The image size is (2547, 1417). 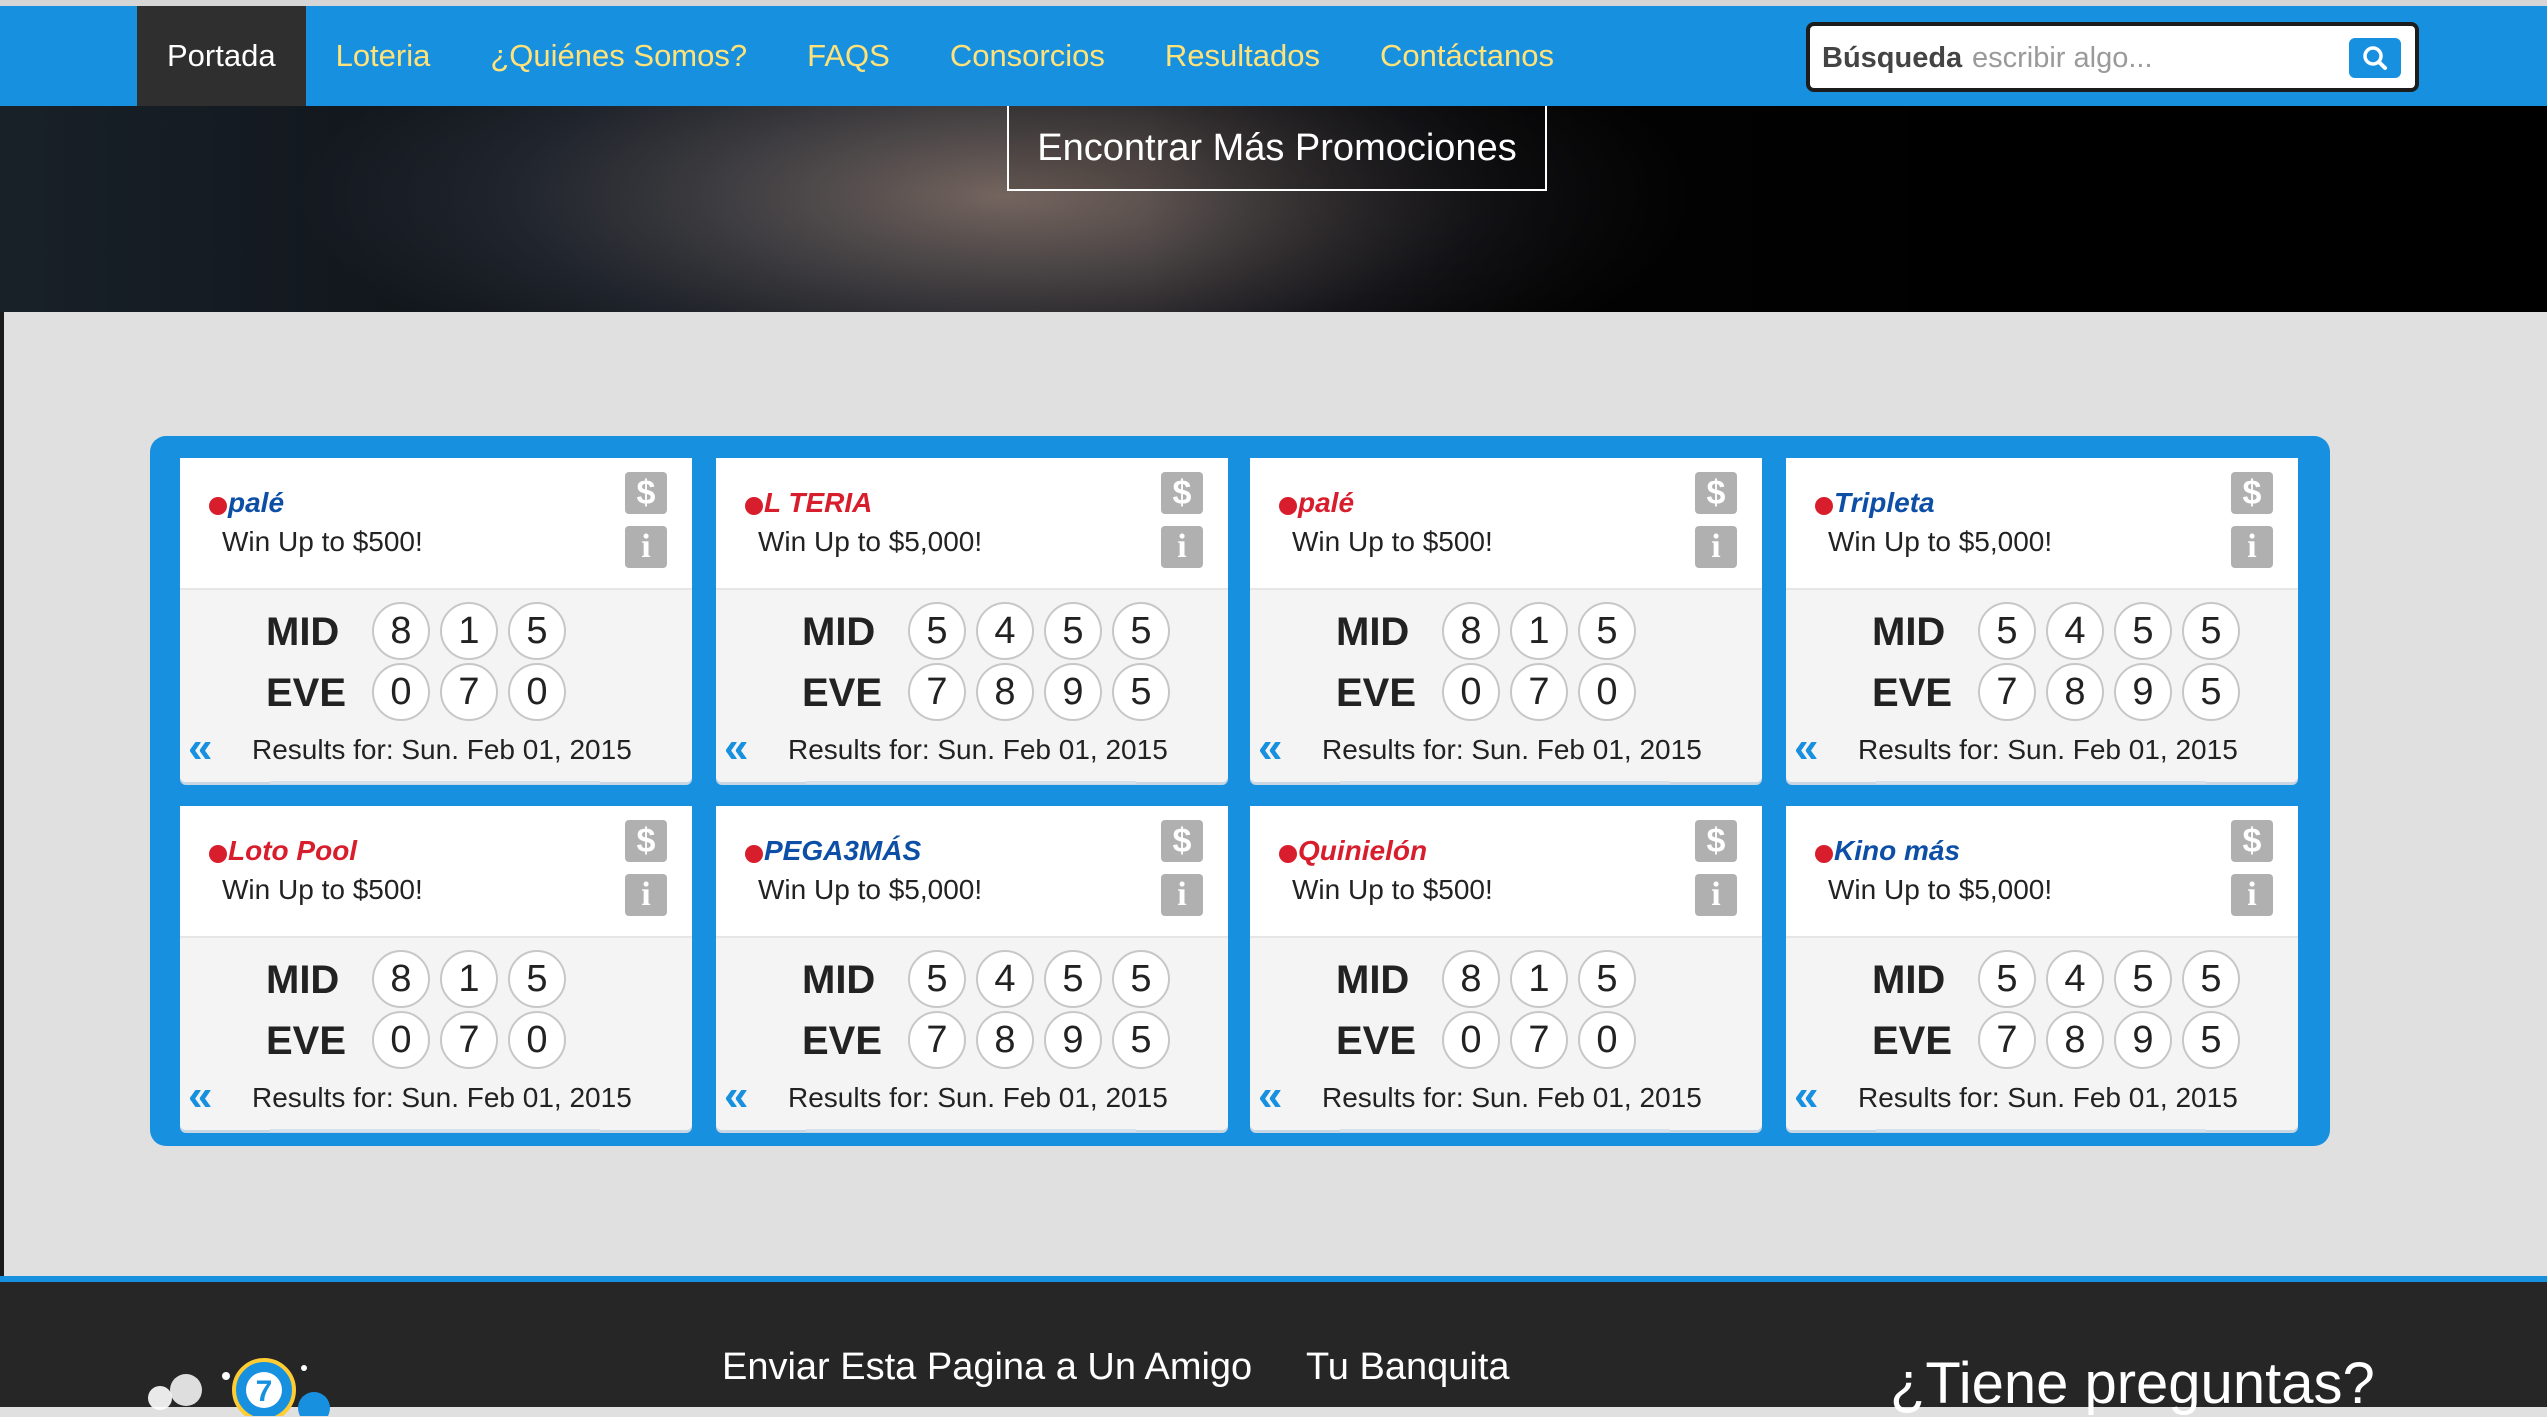 What do you see at coordinates (383, 56) in the screenshot?
I see `nav-item-loteria: Loteria` at bounding box center [383, 56].